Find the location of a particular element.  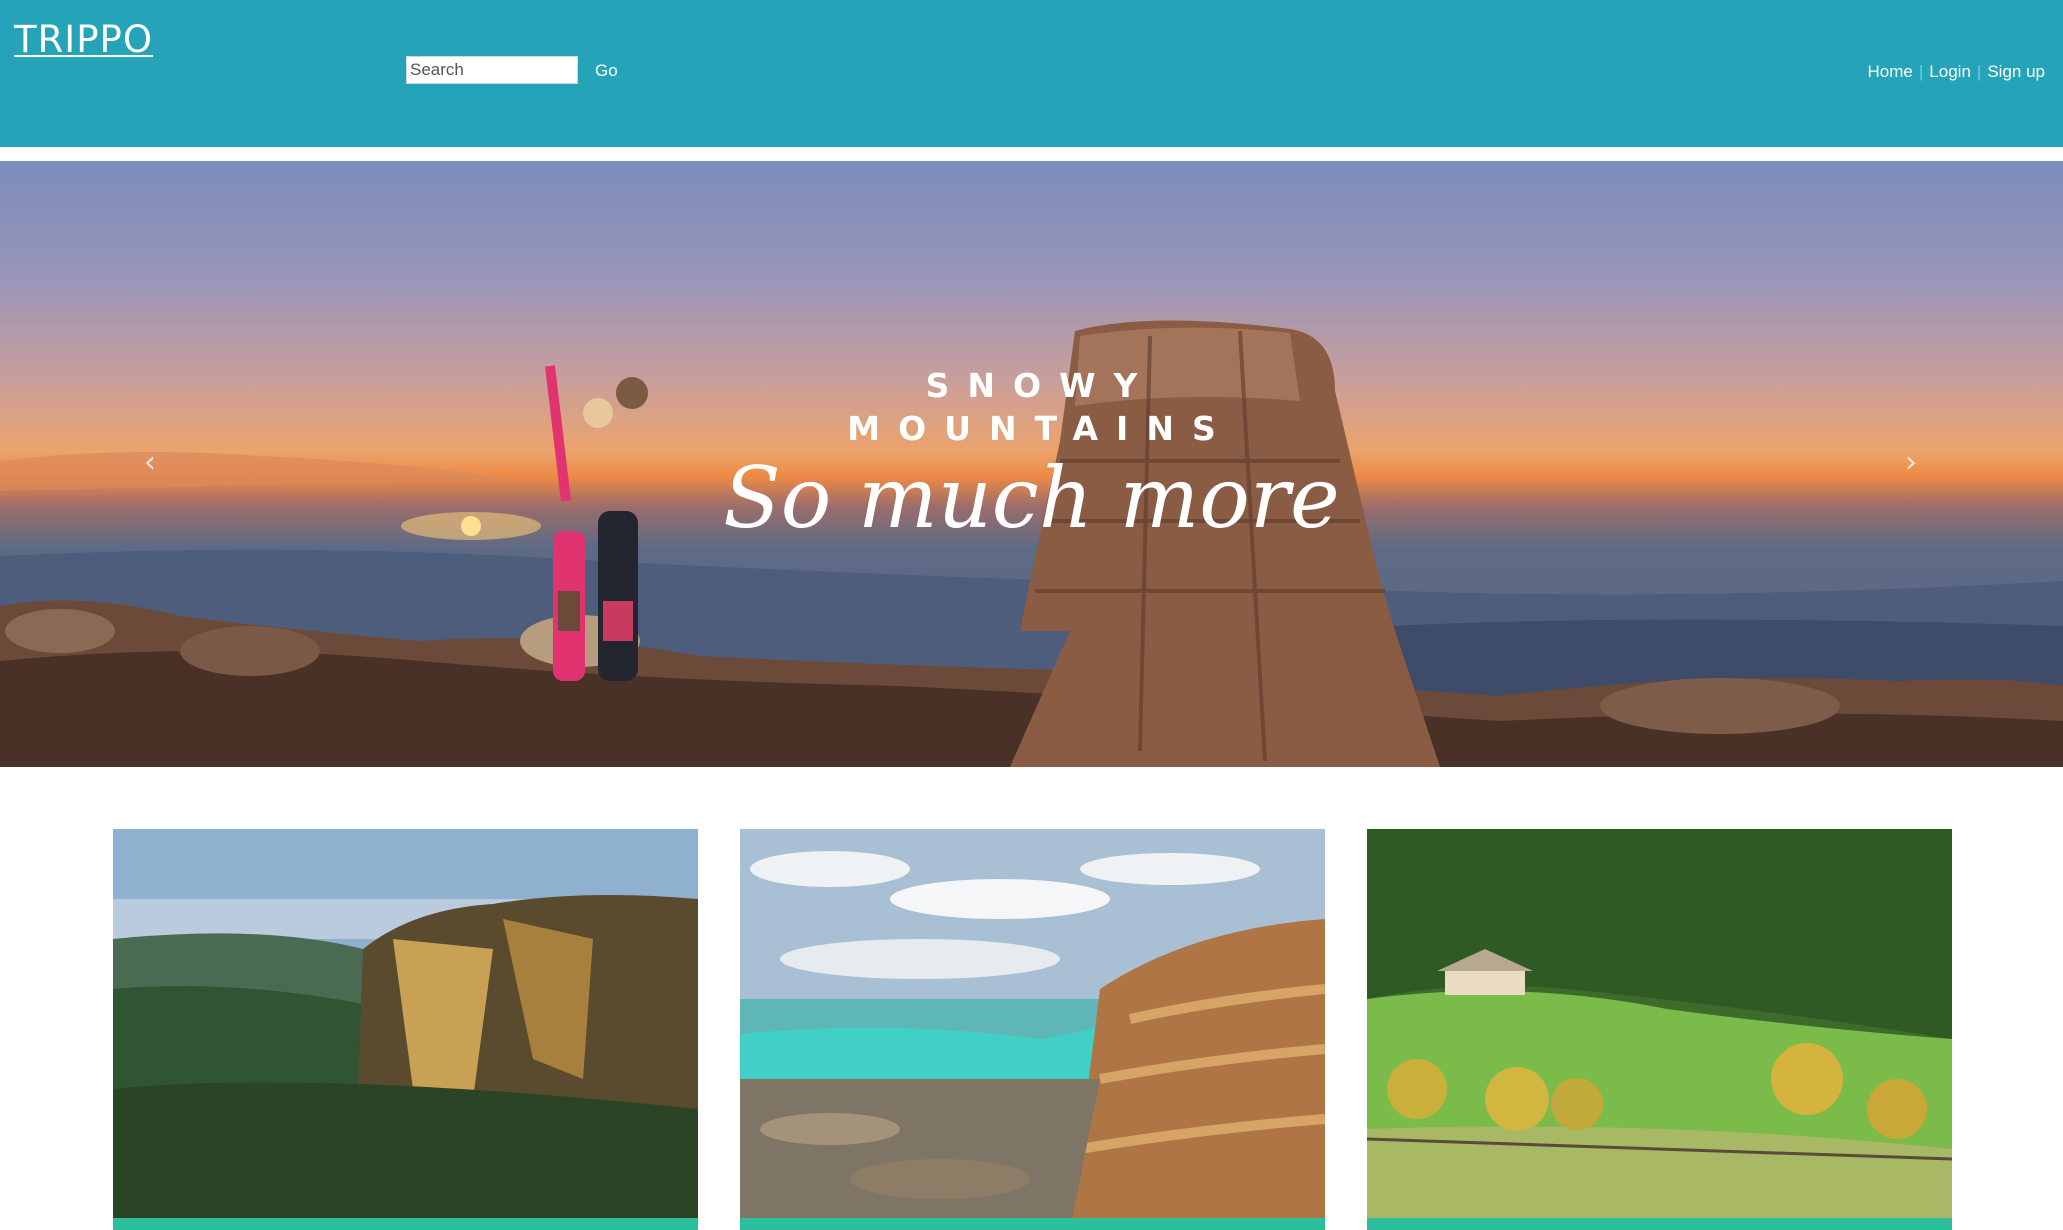

coastline-image is located at coordinates (1032, 1029).